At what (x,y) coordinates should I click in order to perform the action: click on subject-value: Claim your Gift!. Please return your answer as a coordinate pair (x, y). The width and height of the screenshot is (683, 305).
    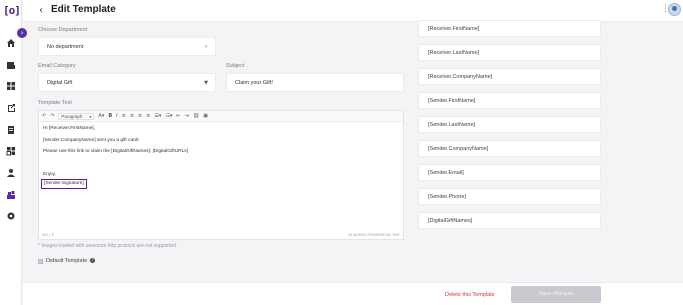
    Looking at the image, I should click on (254, 82).